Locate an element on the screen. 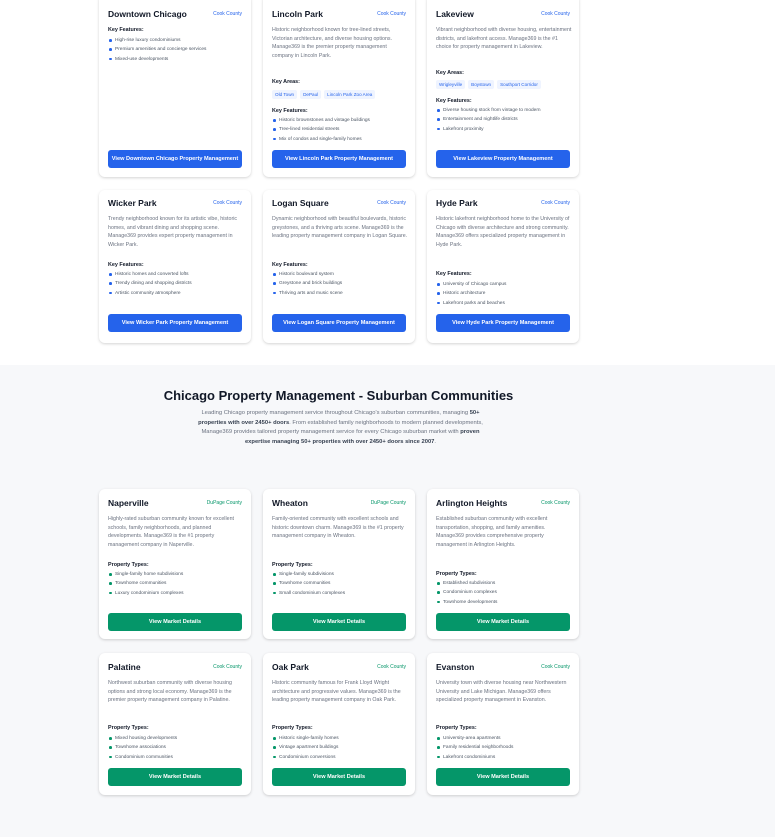 The height and width of the screenshot is (837, 775). card-title: Downtown Chicago is located at coordinates (147, 14).